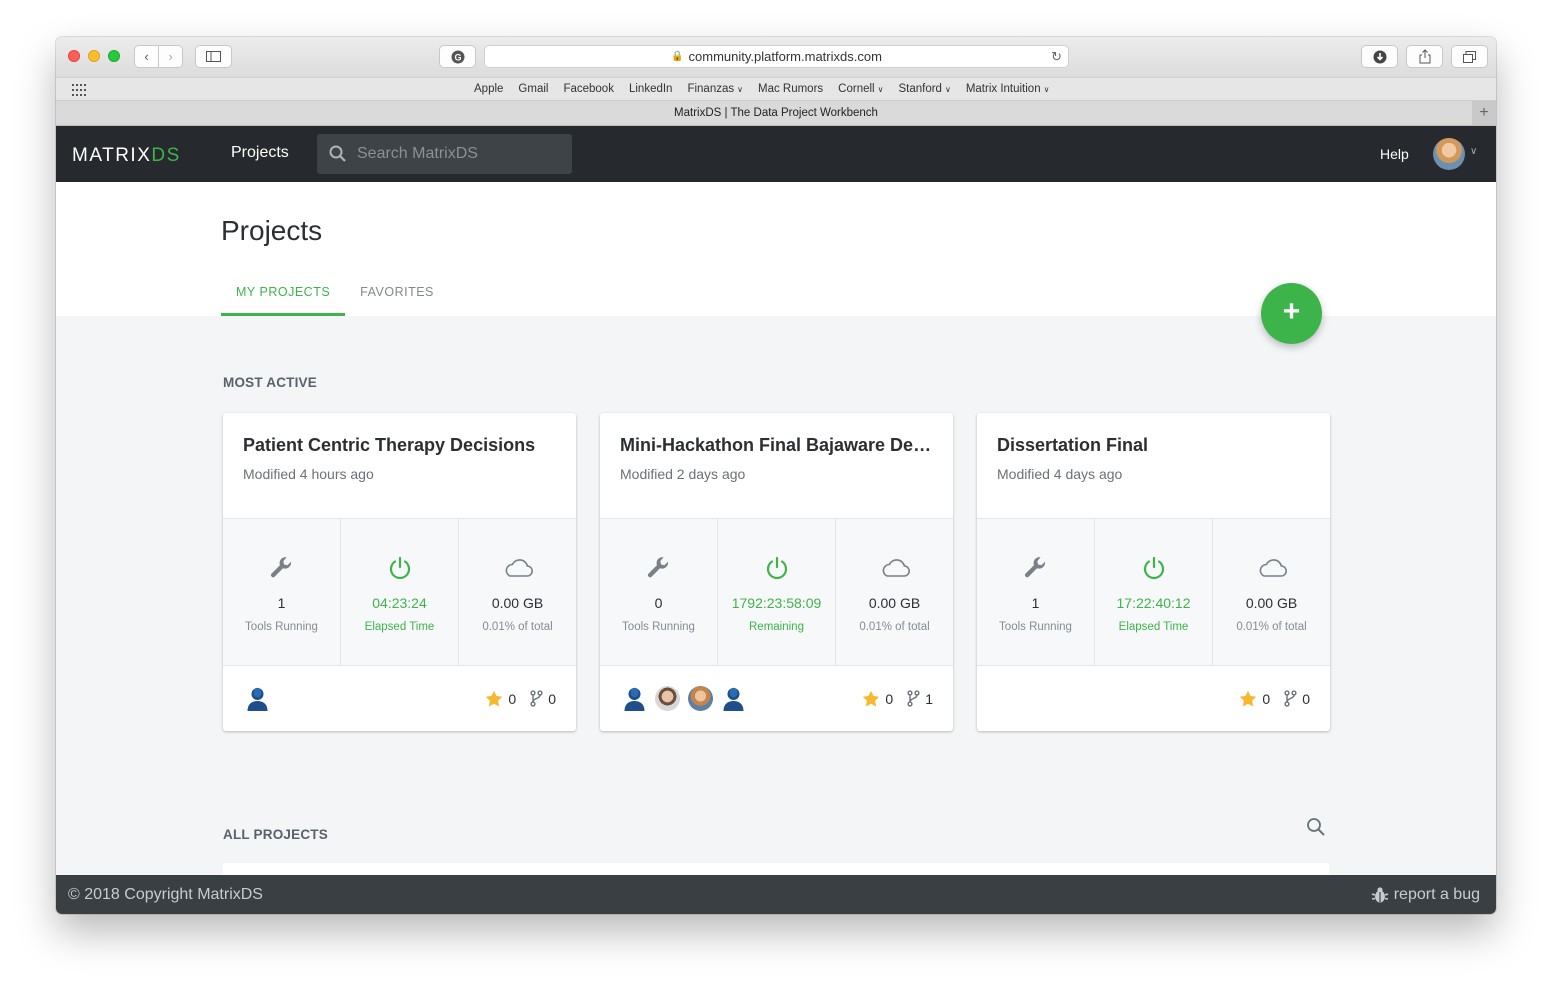 The height and width of the screenshot is (989, 1552). Describe the element at coordinates (776, 894) in the screenshot. I see `app-footer: © 2018 Copyright MatrixDS report a bug` at that location.